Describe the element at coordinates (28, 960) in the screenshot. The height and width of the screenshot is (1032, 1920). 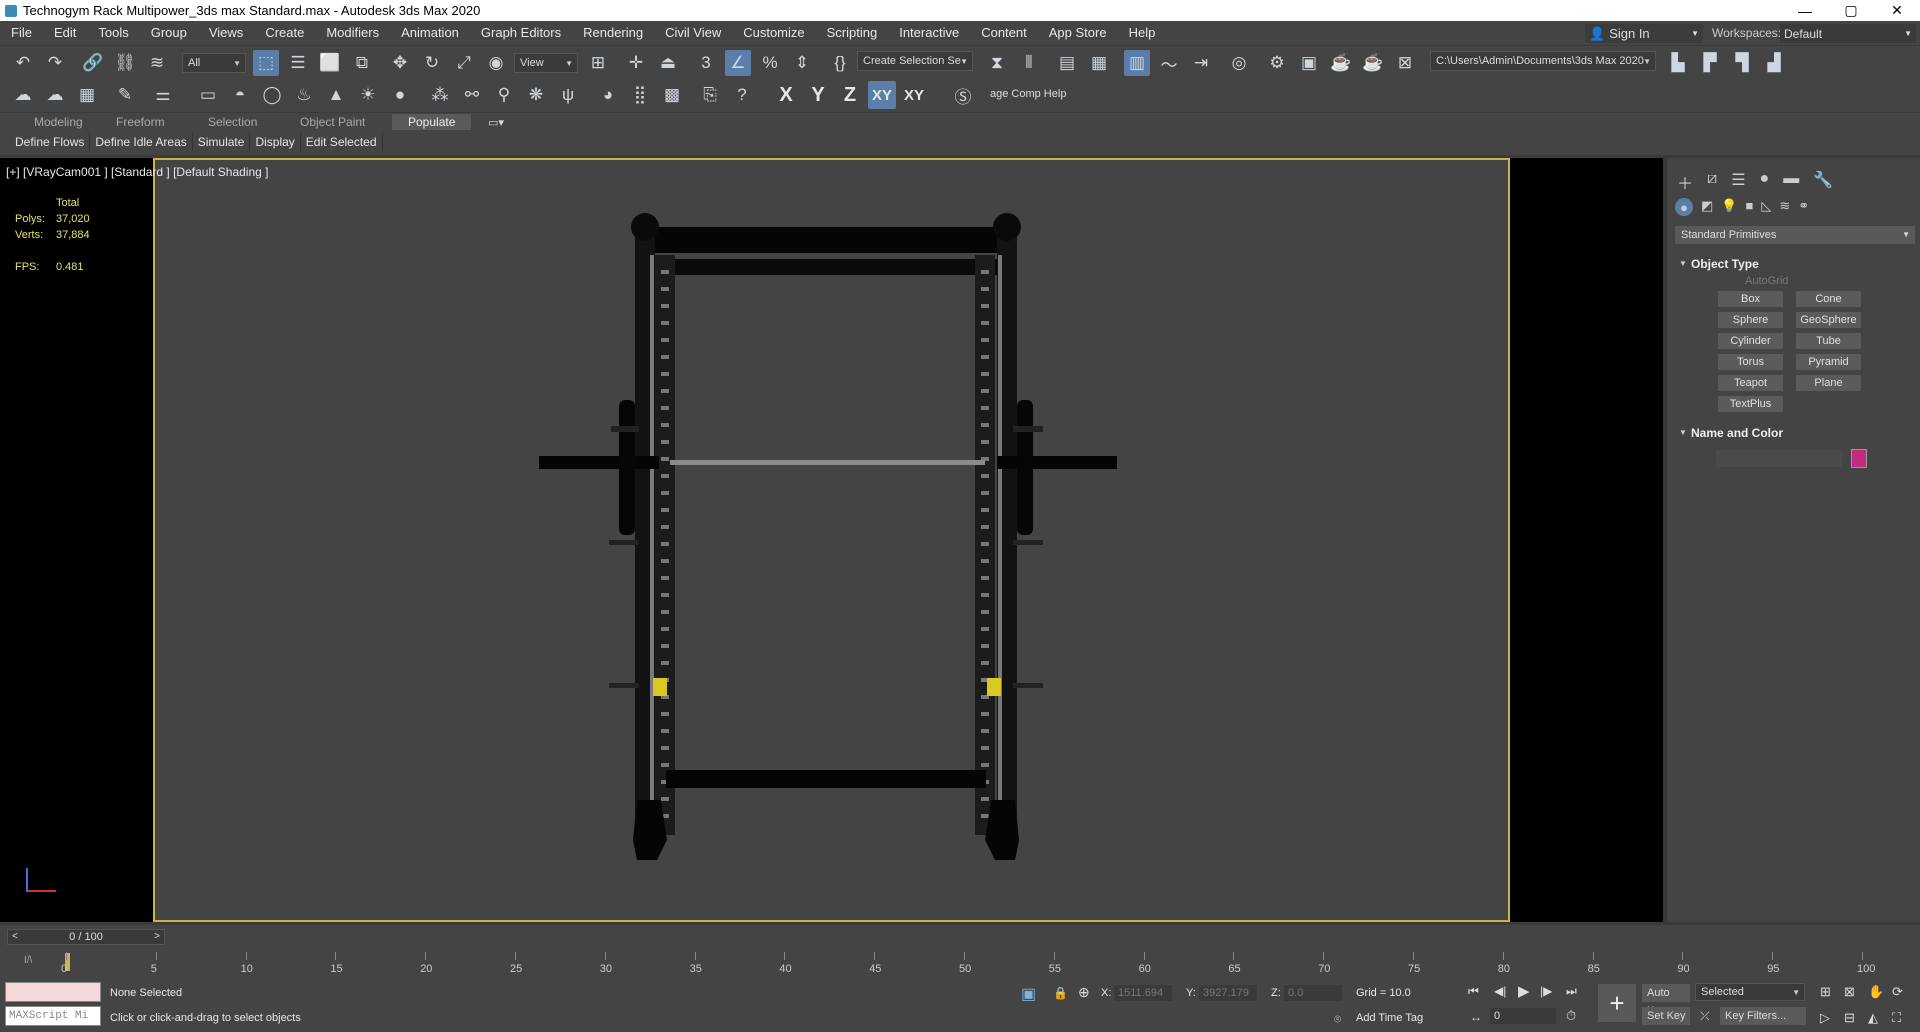
I see `curve-editor-mini-icon: I/\` at that location.